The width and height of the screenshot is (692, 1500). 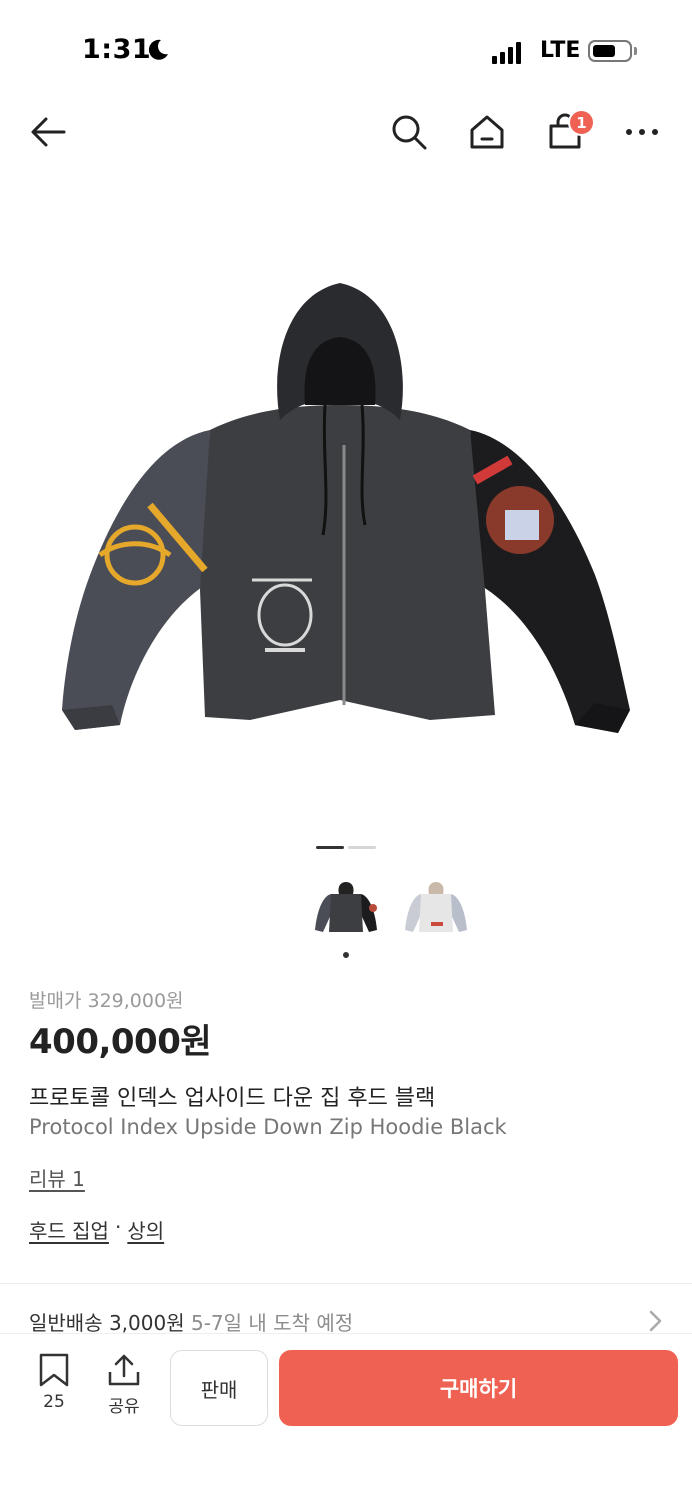 I want to click on home-icon, so click(x=487, y=132).